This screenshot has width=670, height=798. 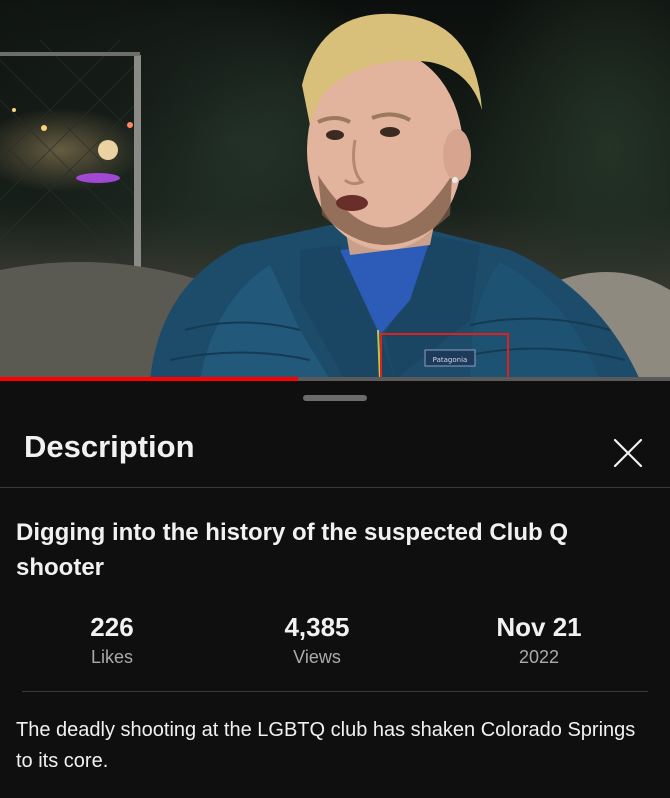 I want to click on likes-stat: 226 Likes, so click(x=112, y=640).